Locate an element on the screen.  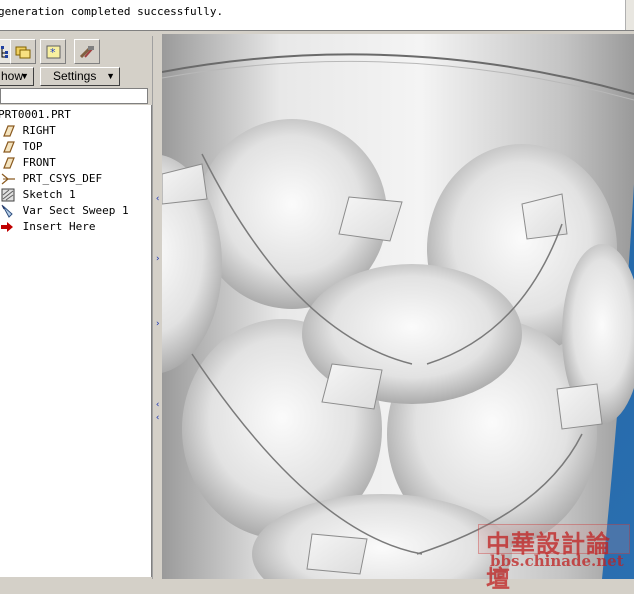
settings-menu-label: Settings is located at coordinates (75, 76).